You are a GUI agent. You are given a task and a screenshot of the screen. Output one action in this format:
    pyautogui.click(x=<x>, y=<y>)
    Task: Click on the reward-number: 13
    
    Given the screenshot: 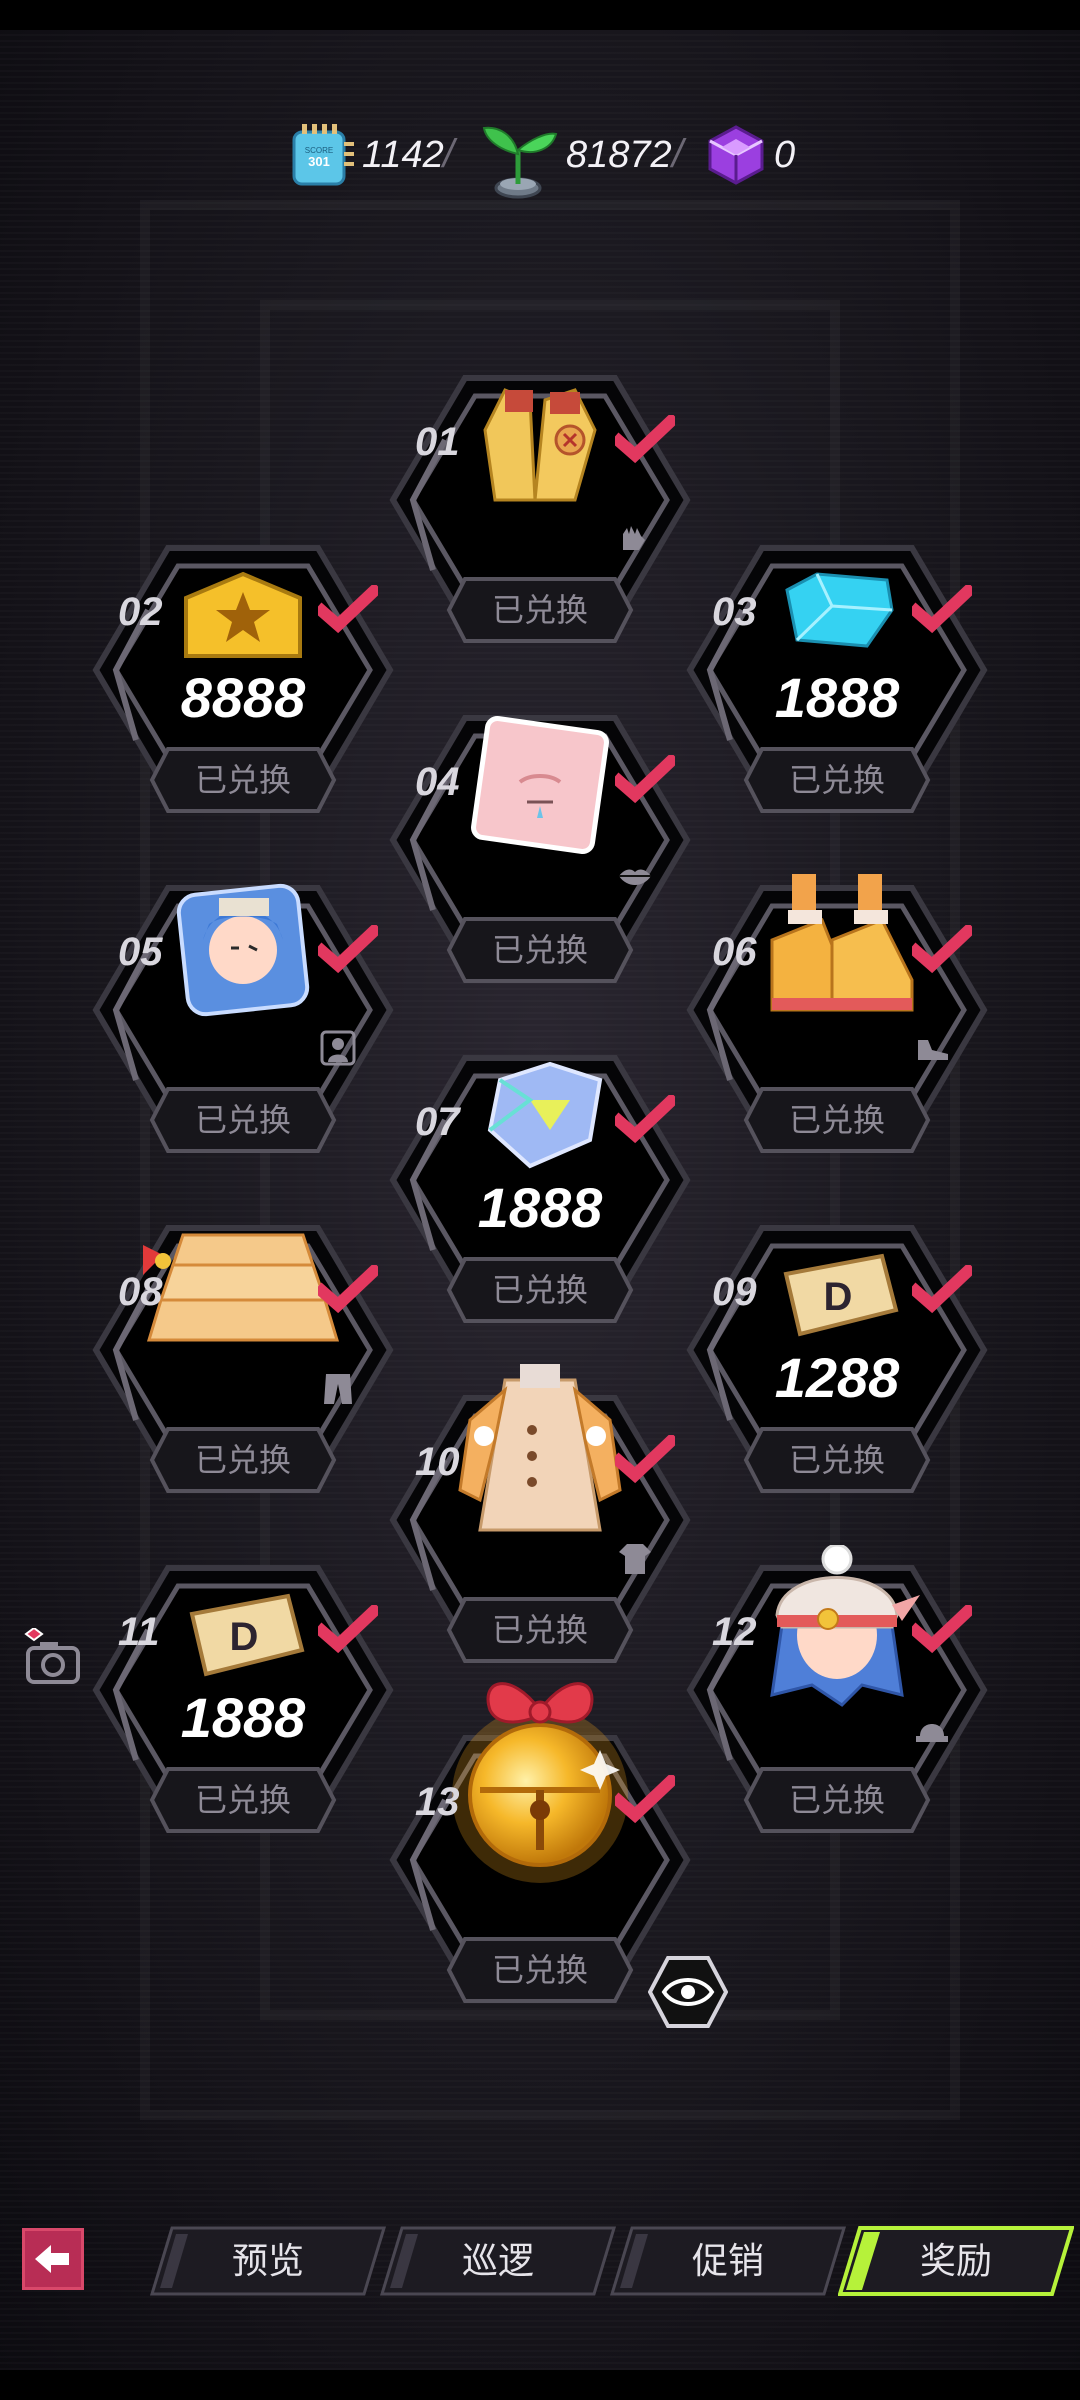 What is the action you would take?
    pyautogui.click(x=437, y=1802)
    